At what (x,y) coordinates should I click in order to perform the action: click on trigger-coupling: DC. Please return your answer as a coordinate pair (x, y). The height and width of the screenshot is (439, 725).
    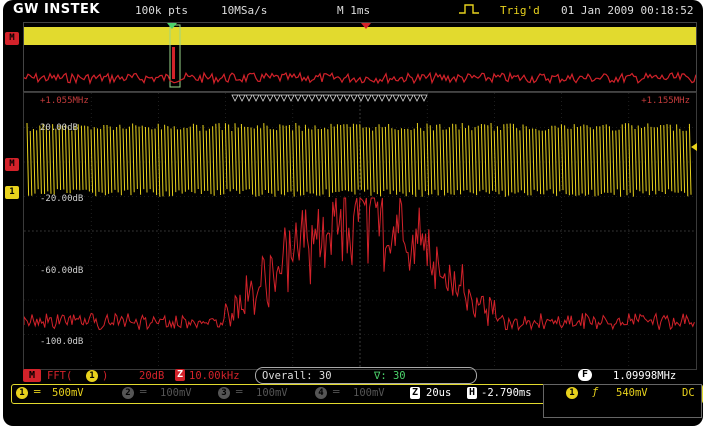
    Looking at the image, I should click on (688, 393).